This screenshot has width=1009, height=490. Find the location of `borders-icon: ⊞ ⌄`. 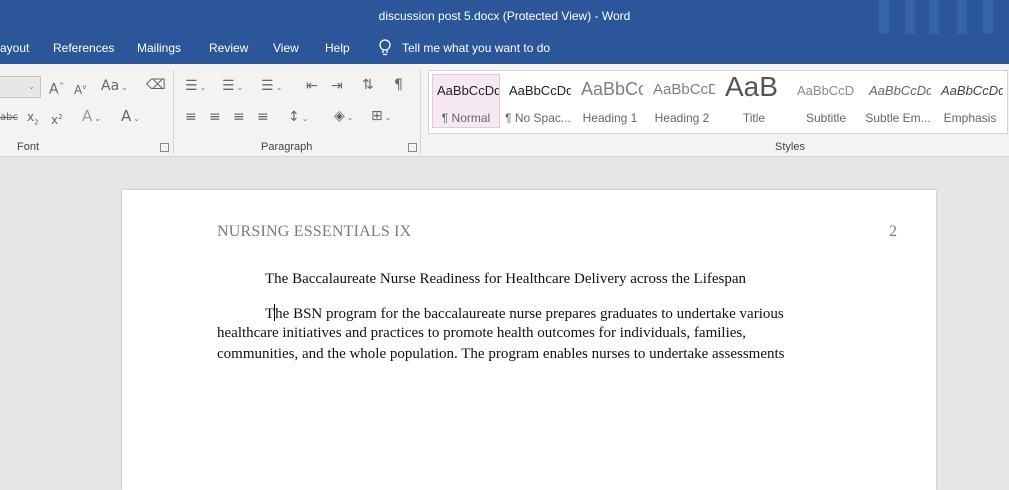

borders-icon: ⊞ ⌄ is located at coordinates (381, 117).